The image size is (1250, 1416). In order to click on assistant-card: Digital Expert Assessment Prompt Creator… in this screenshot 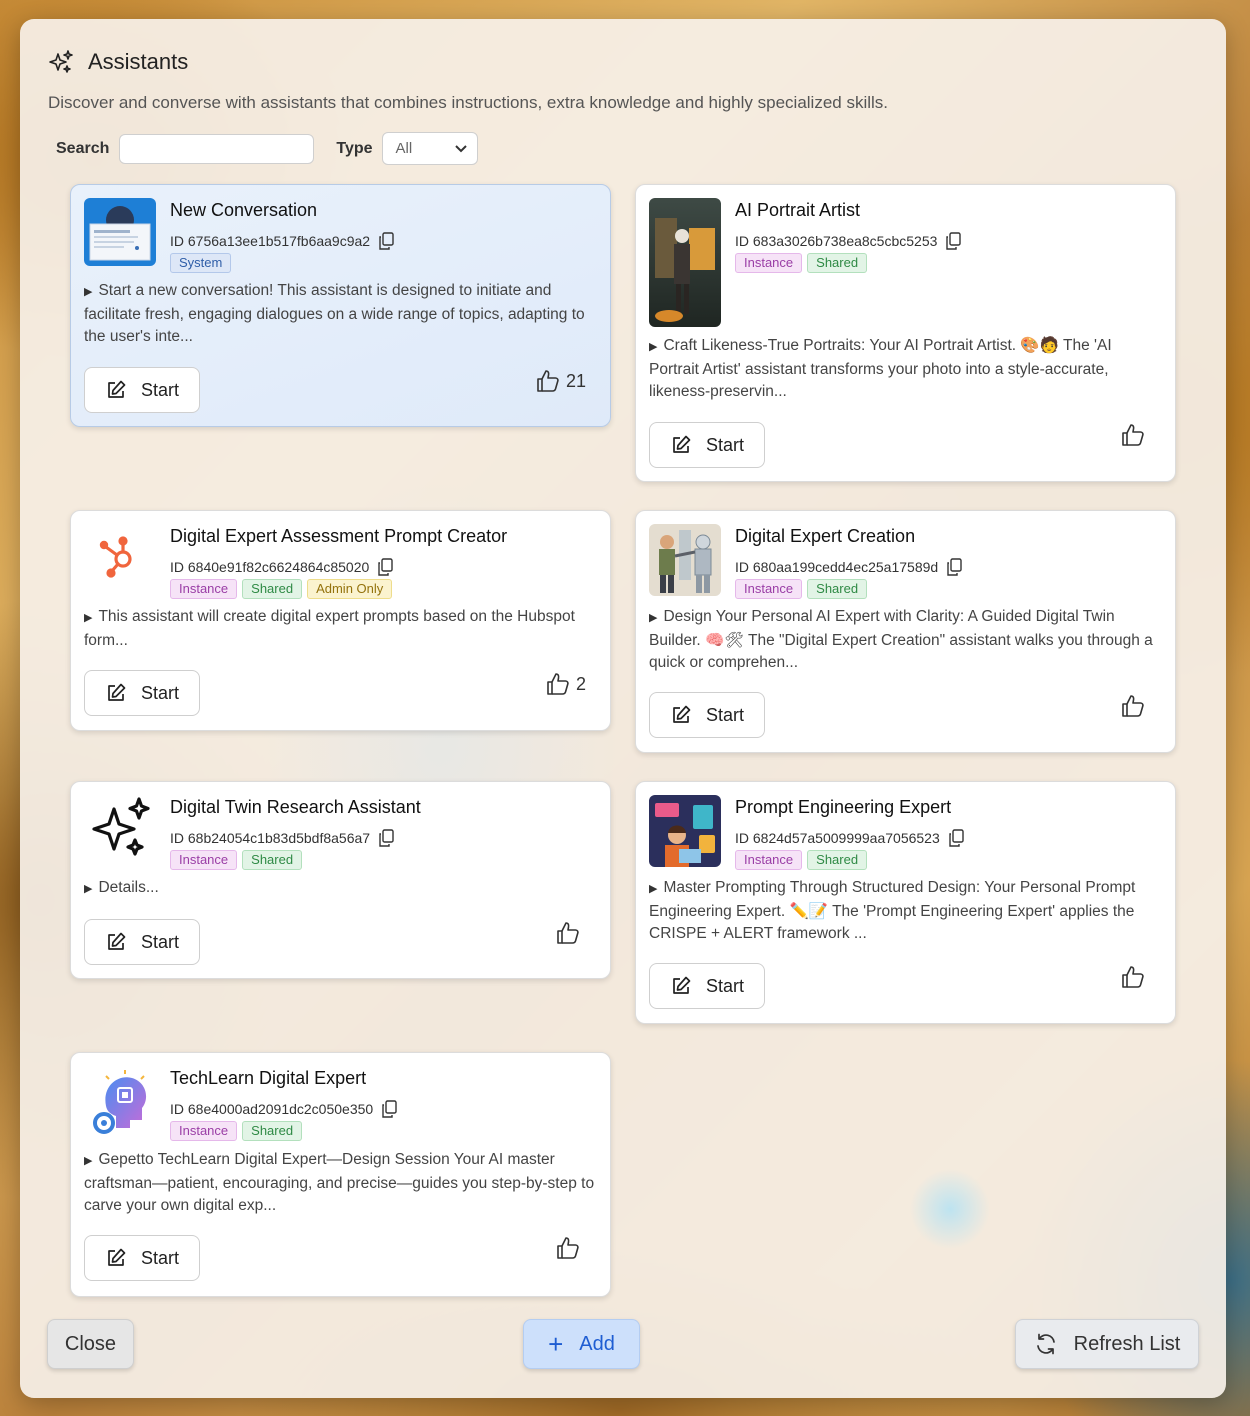, I will do `click(340, 620)`.